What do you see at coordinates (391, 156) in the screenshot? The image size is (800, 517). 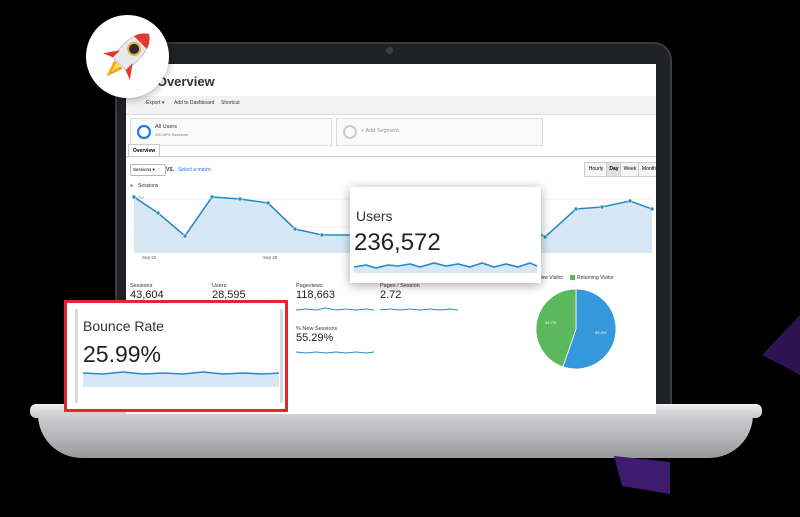 I see `tab-divider` at bounding box center [391, 156].